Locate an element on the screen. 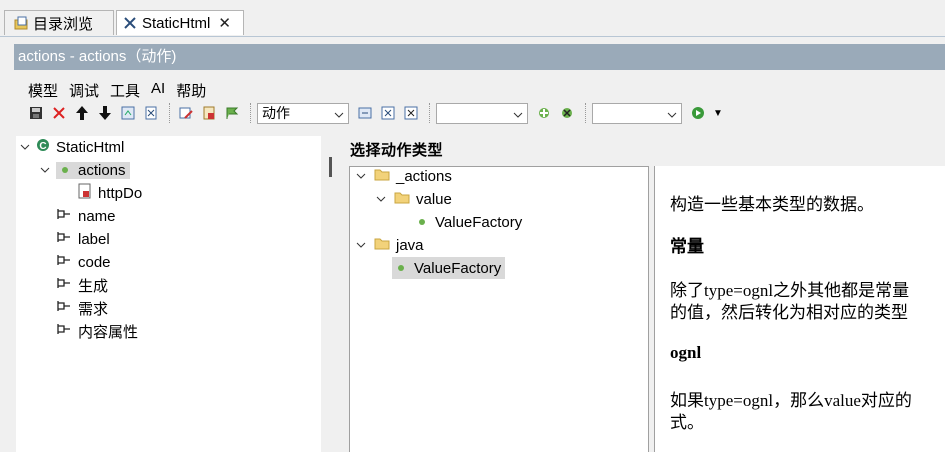 Image resolution: width=945 pixels, height=452 pixels. description-heading: 常量 is located at coordinates (687, 246).